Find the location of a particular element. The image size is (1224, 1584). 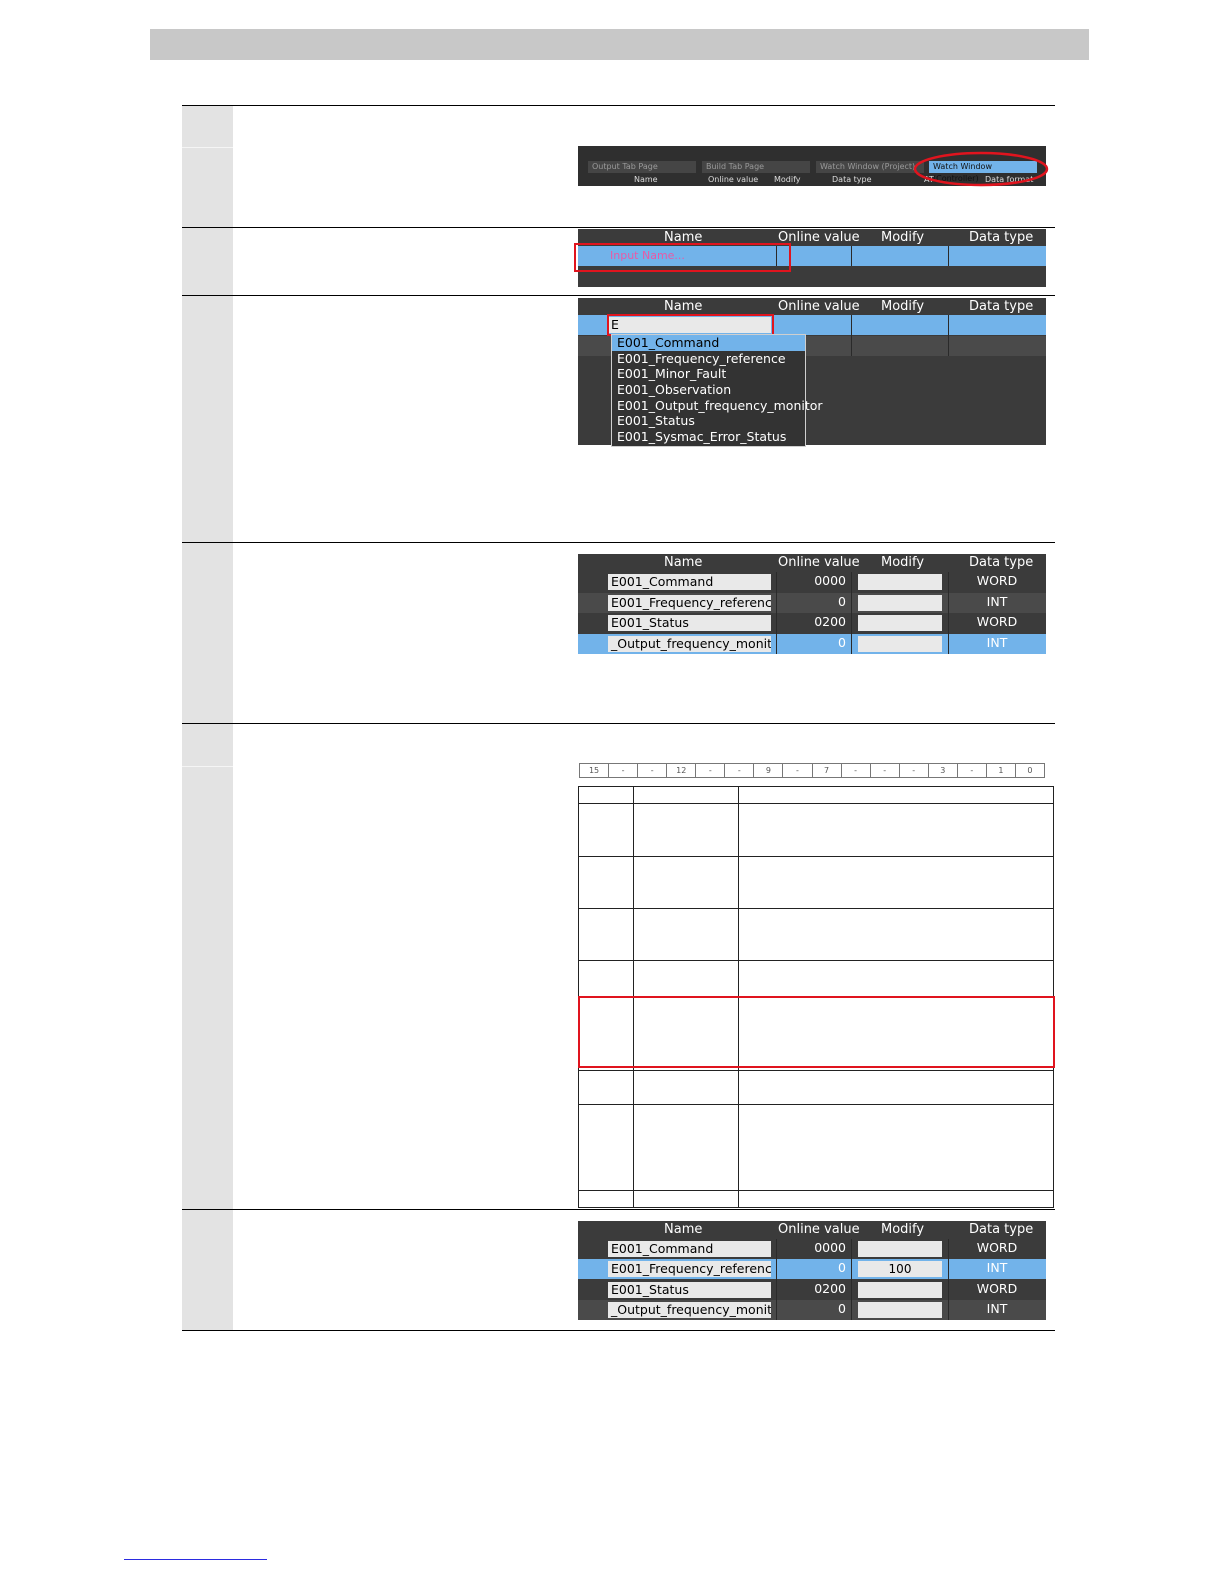

list-item: E001_Frequency_reference is located at coordinates (708, 359).